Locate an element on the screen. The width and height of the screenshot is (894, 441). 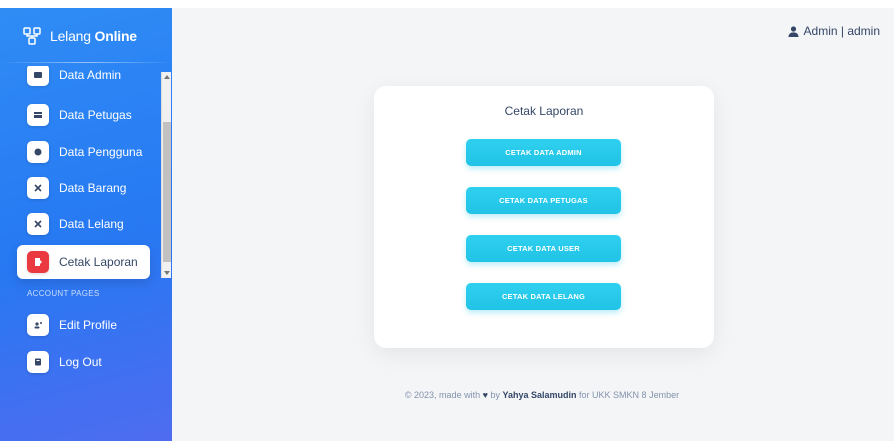
card-title: Cetak Laporan is located at coordinates (544, 111).